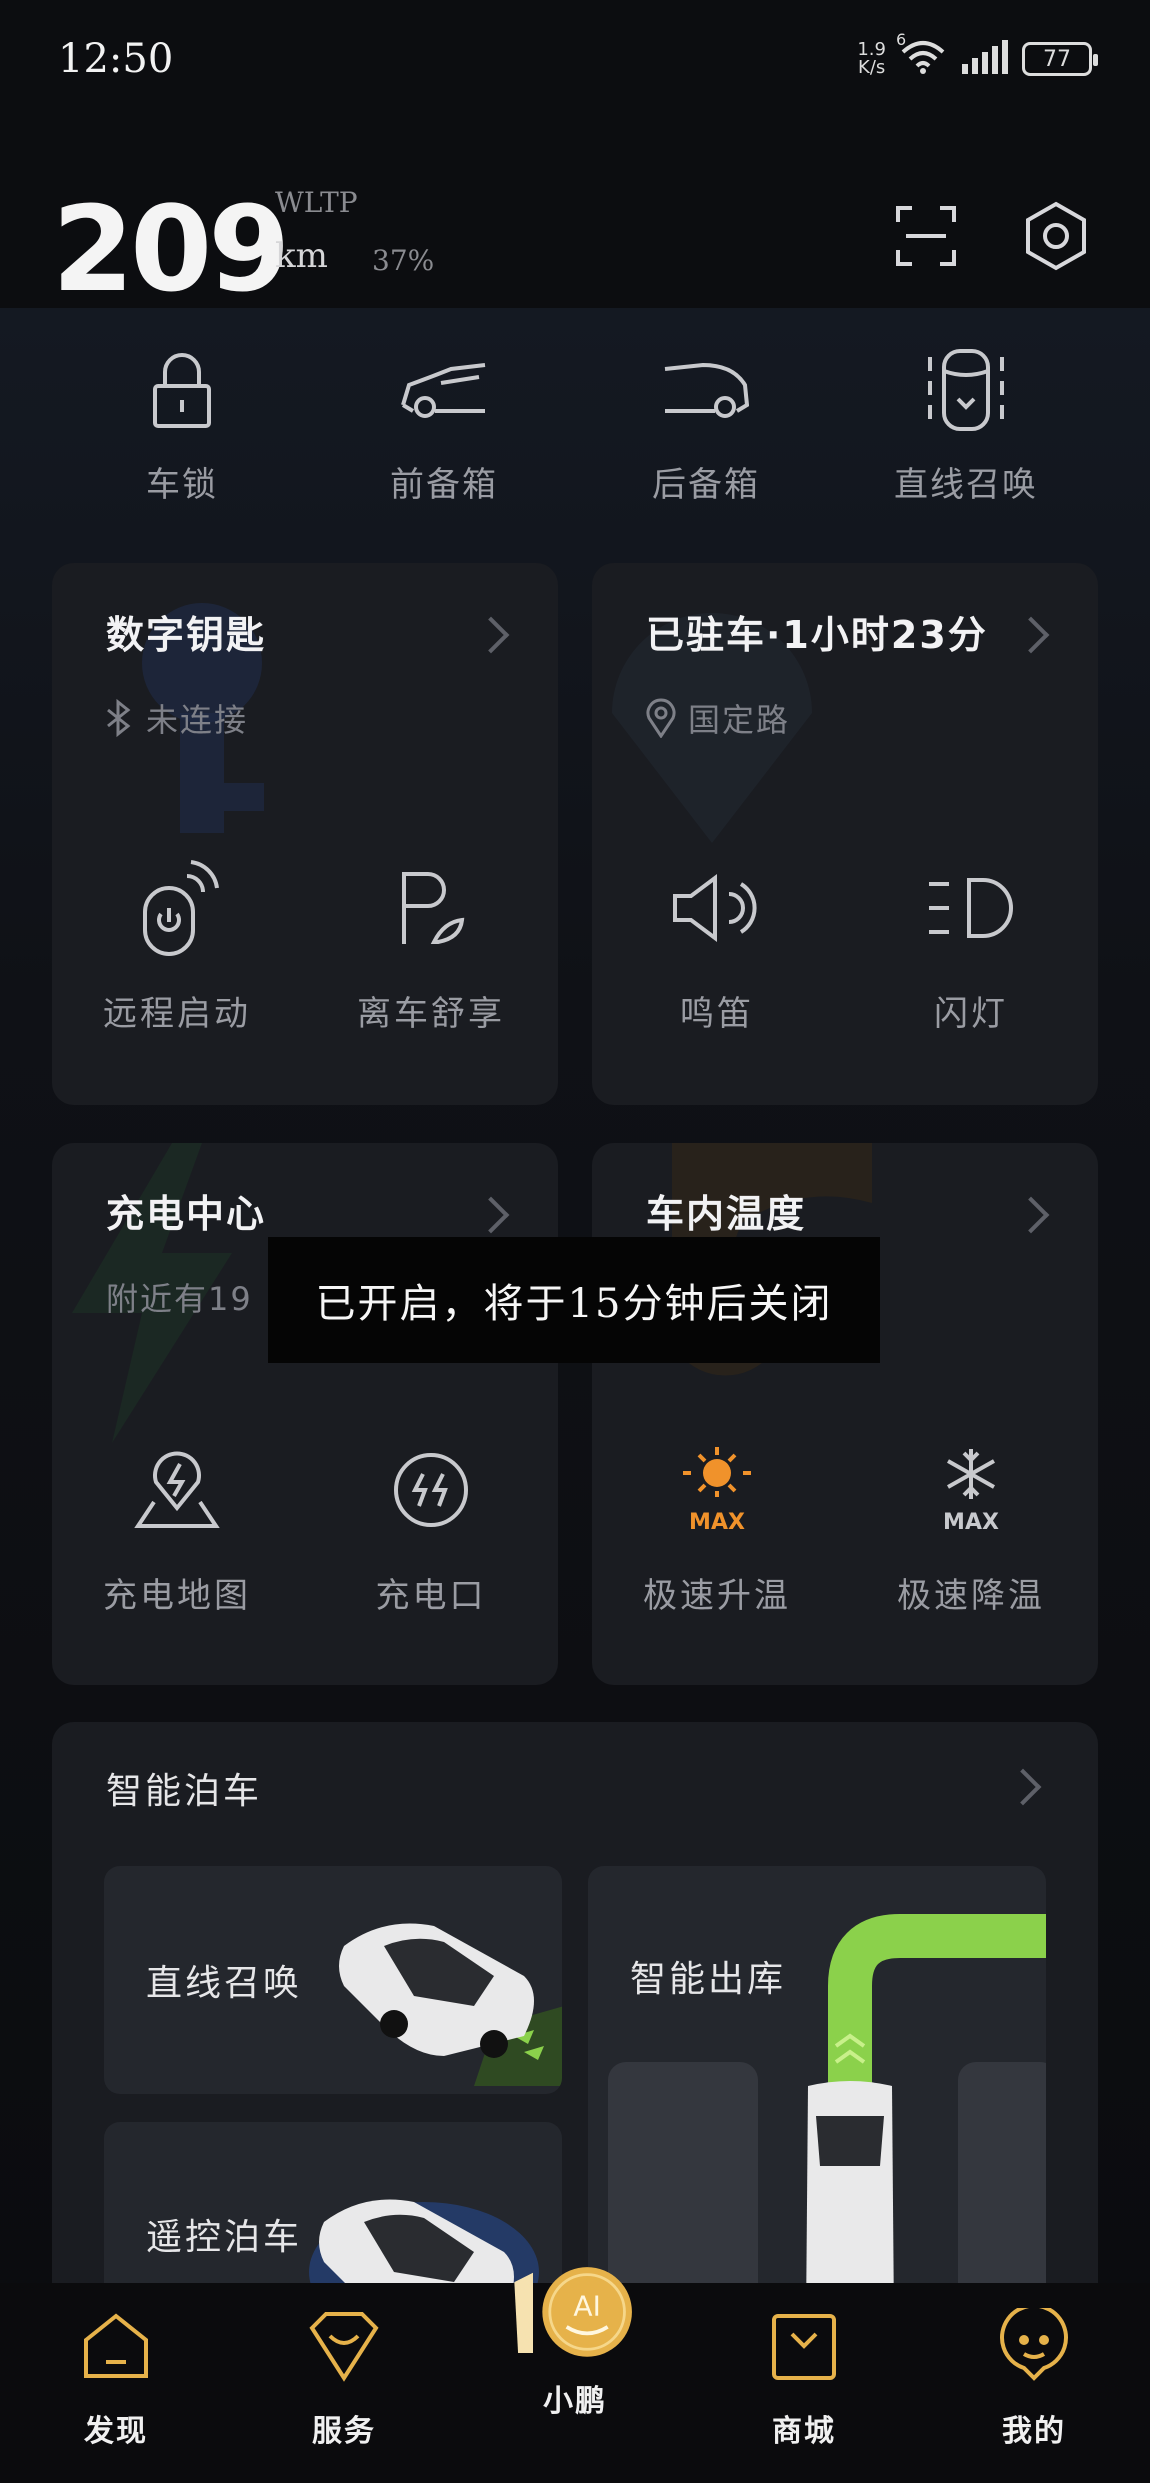 This screenshot has width=1150, height=2483. Describe the element at coordinates (186, 1210) in the screenshot. I see `charging-title: 充电中心` at that location.